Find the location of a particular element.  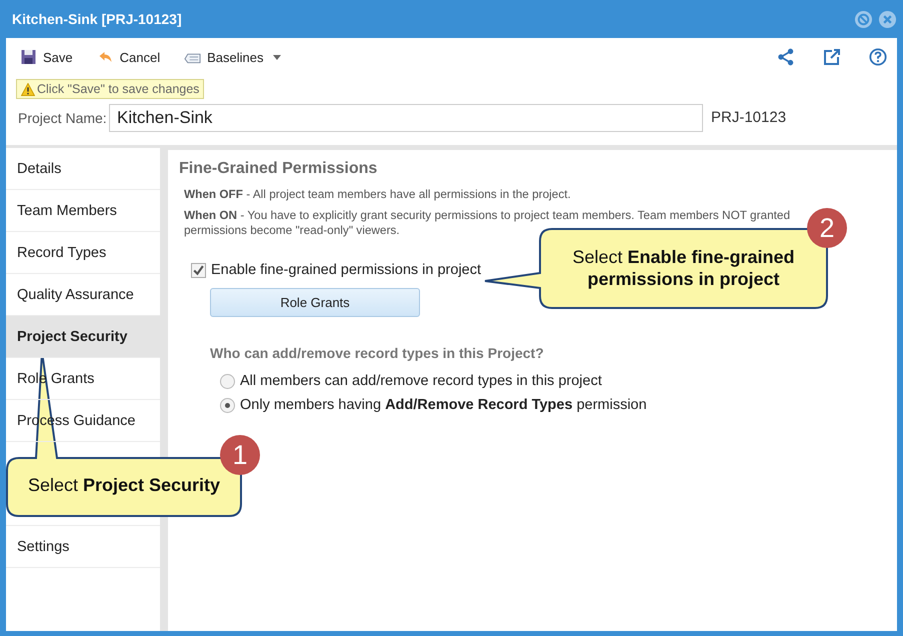

sidebar-item: Details is located at coordinates (83, 169).